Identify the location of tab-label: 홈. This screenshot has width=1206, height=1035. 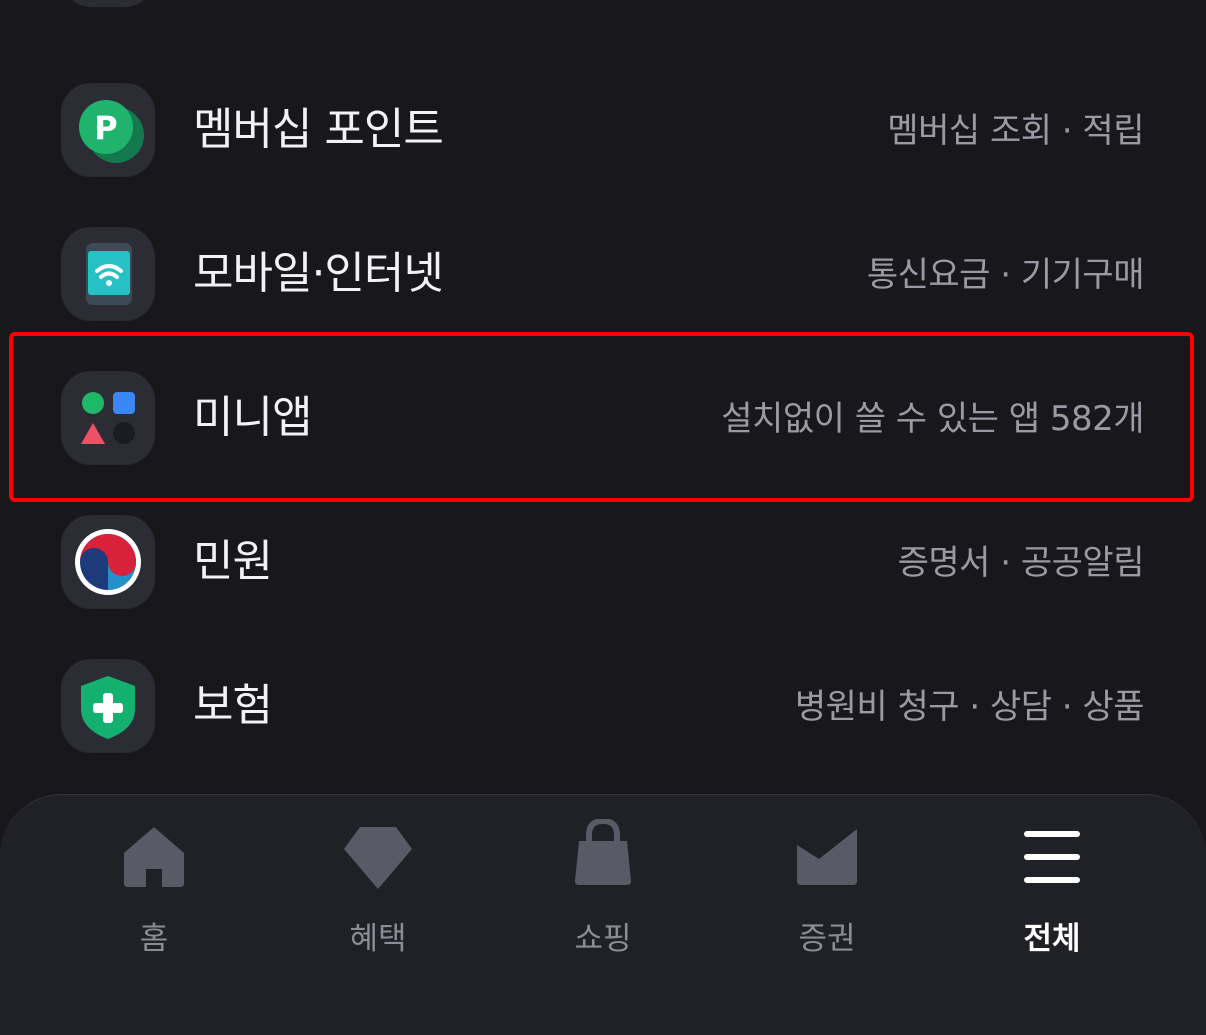
(154, 939).